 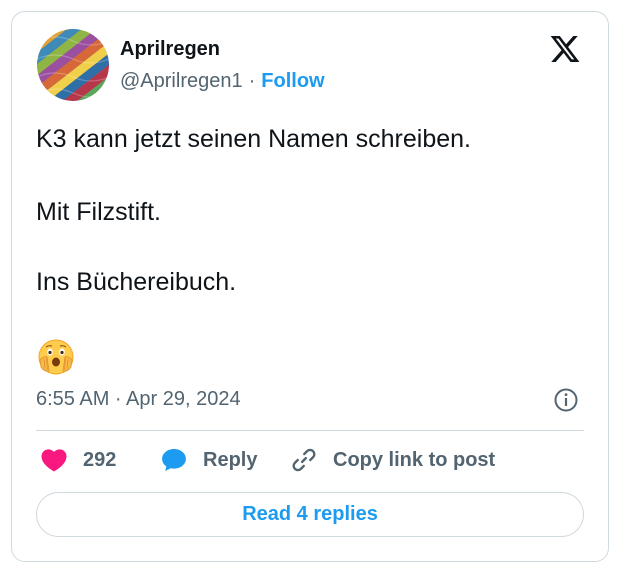 I want to click on tweet-text-line-3: Ins Büchereibuch., so click(x=136, y=282).